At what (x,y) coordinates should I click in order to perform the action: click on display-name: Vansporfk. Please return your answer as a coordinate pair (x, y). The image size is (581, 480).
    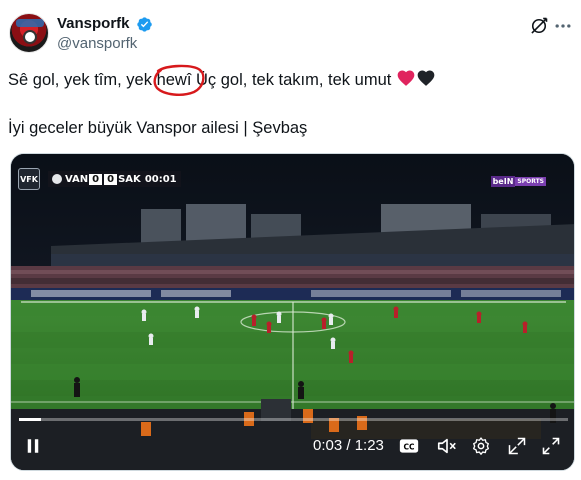
    Looking at the image, I should click on (93, 24).